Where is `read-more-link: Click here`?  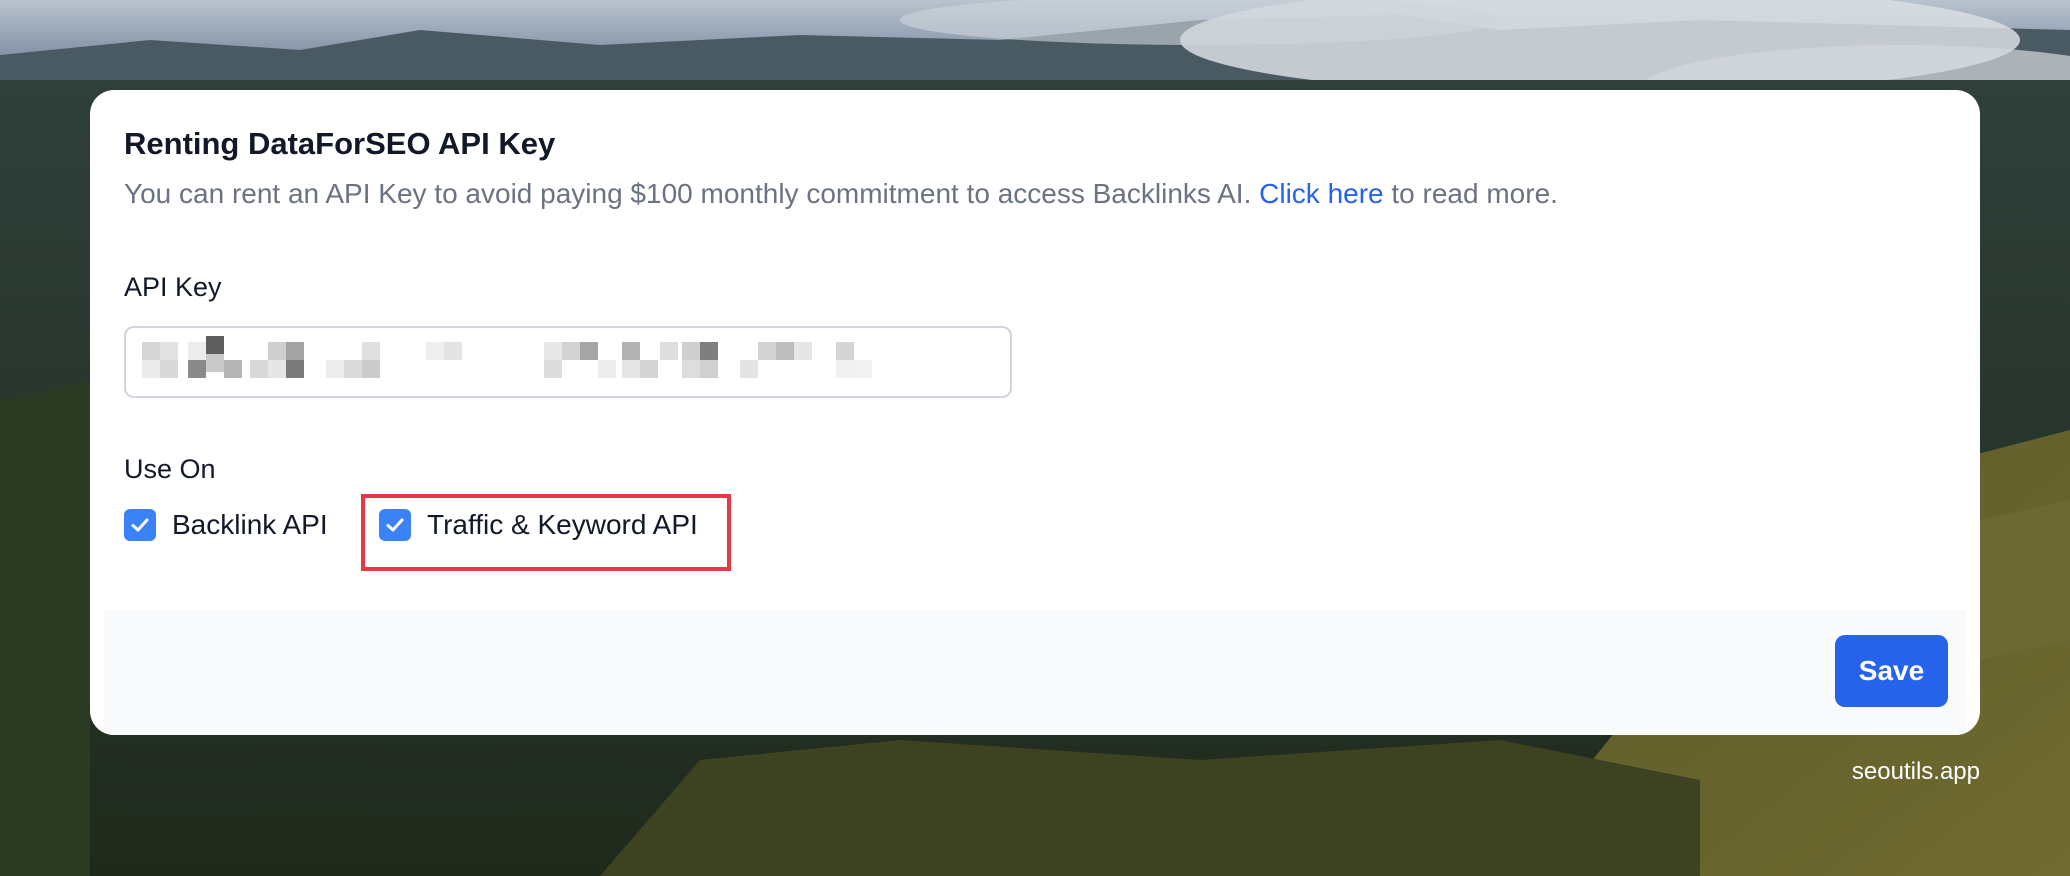
read-more-link: Click here is located at coordinates (1321, 193).